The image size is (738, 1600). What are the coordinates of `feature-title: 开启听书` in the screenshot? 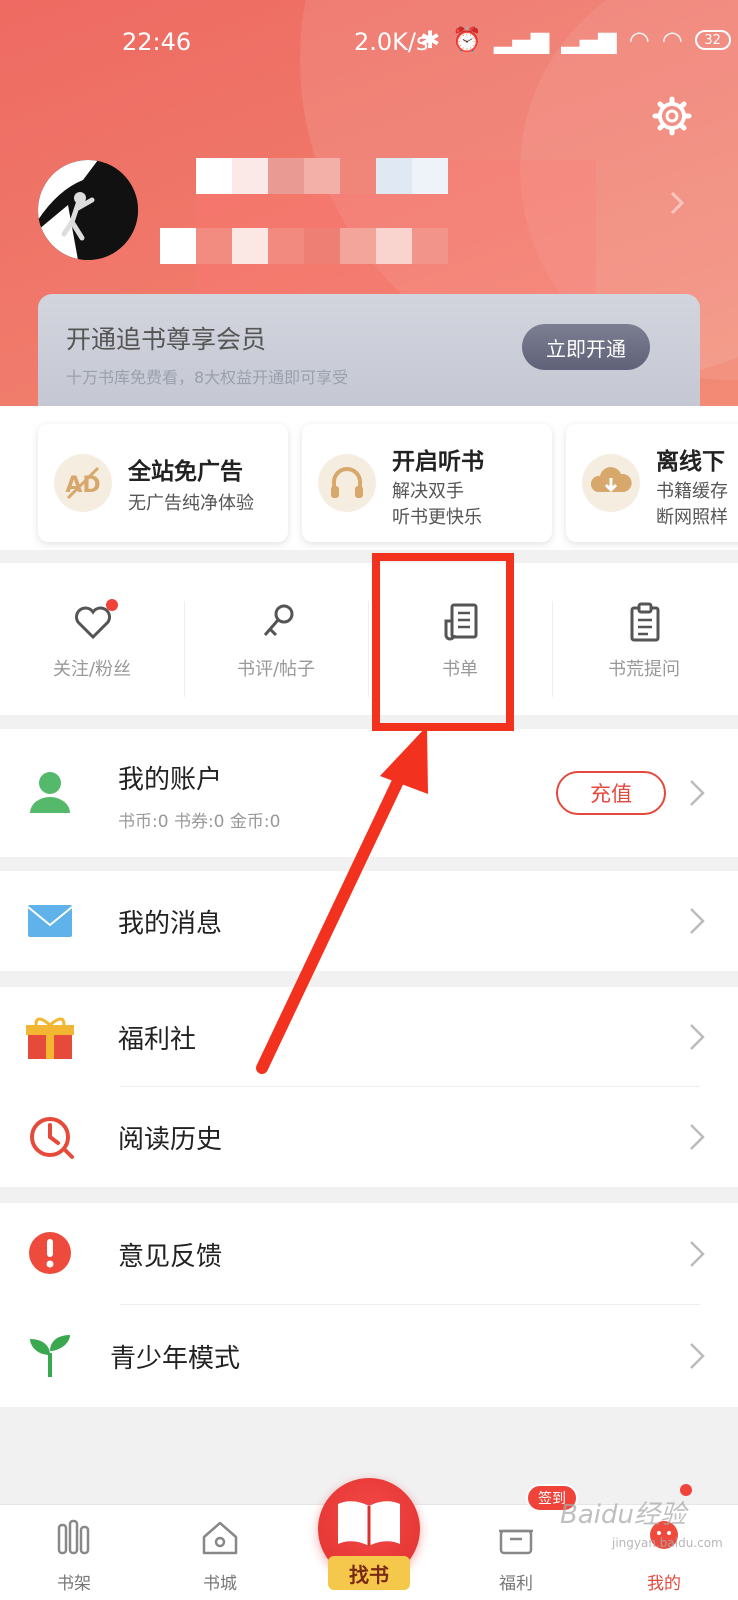 It's located at (438, 462).